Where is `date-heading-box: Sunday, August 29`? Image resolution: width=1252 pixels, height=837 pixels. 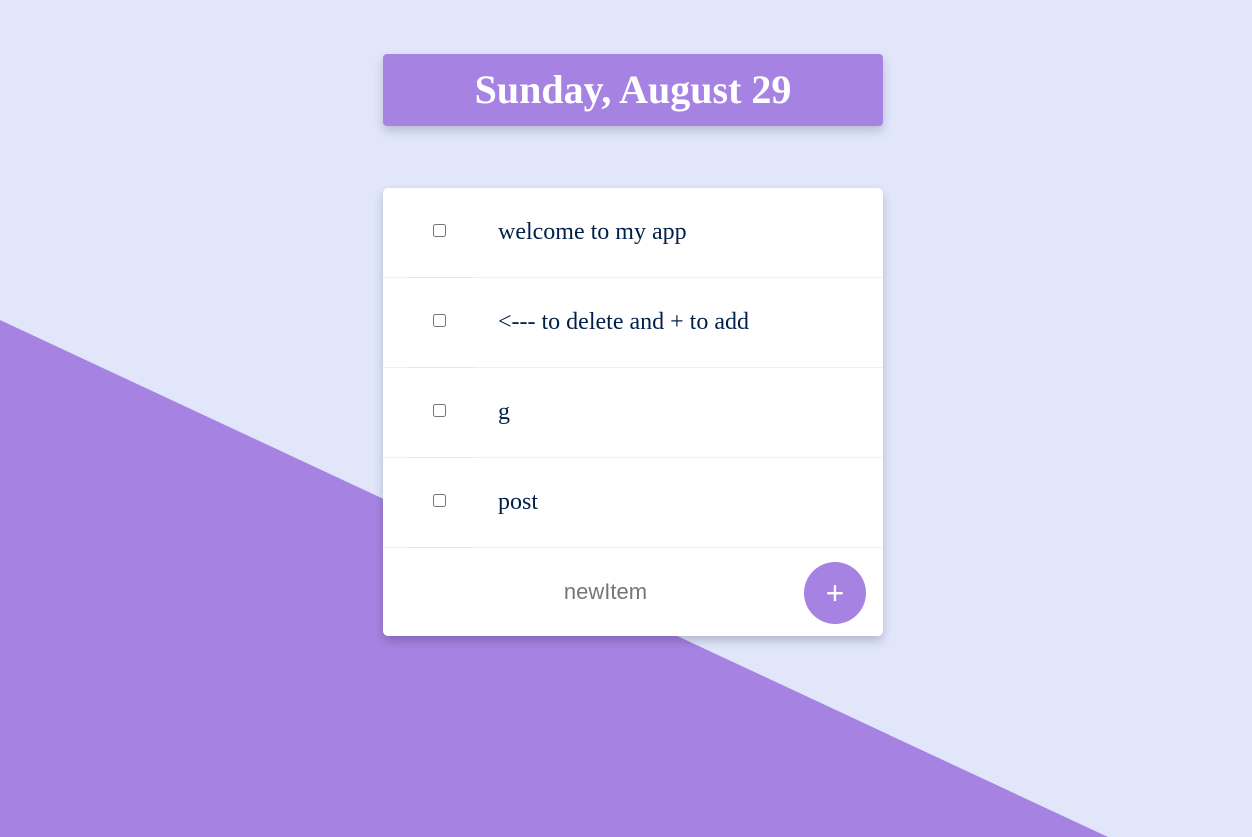
date-heading-box: Sunday, August 29 is located at coordinates (633, 90).